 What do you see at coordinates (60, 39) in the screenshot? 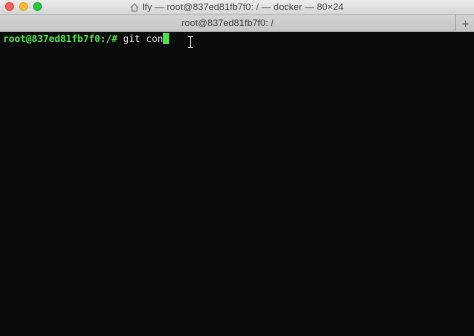
I see `shell-prompt: root@837ed81fb7f0:/#` at bounding box center [60, 39].